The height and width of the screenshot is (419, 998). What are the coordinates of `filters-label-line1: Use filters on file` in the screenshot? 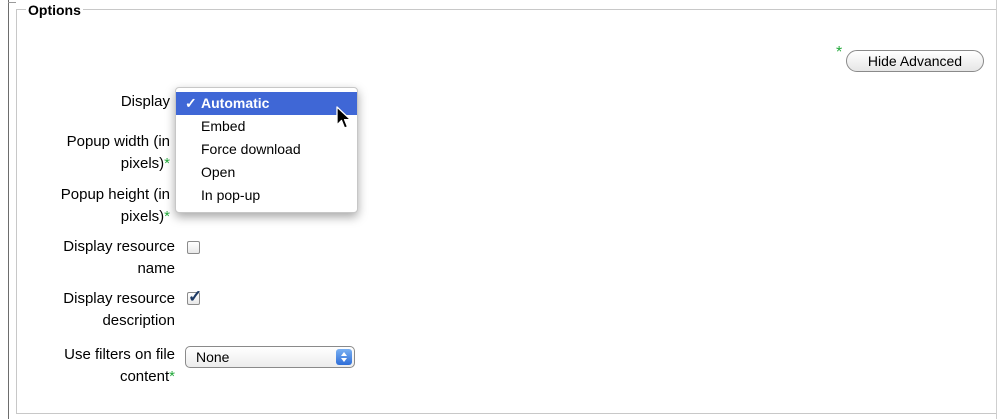 It's located at (119, 354).